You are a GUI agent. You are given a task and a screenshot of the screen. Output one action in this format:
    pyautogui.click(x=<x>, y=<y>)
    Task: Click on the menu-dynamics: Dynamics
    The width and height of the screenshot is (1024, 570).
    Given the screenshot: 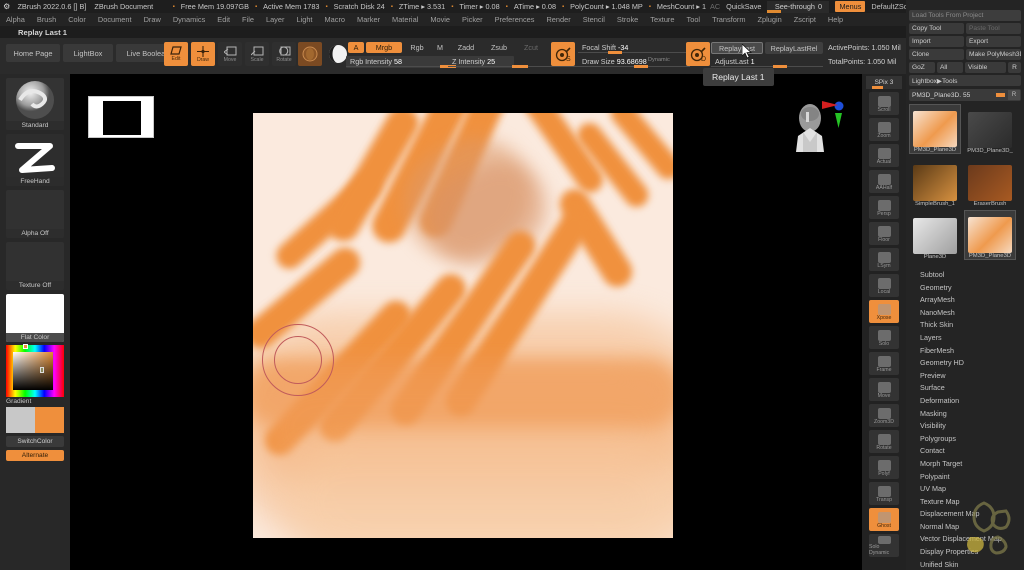 What is the action you would take?
    pyautogui.click(x=189, y=19)
    